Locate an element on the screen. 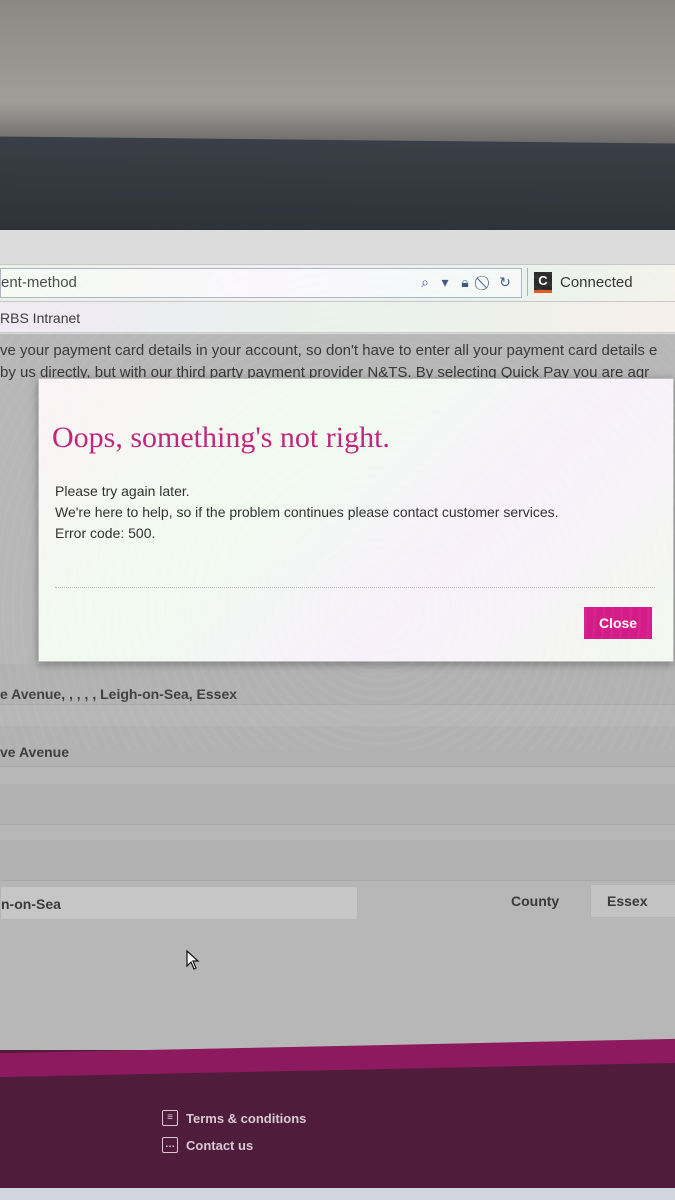 This screenshot has height=1200, width=675. url-text: ent-method is located at coordinates (39, 282).